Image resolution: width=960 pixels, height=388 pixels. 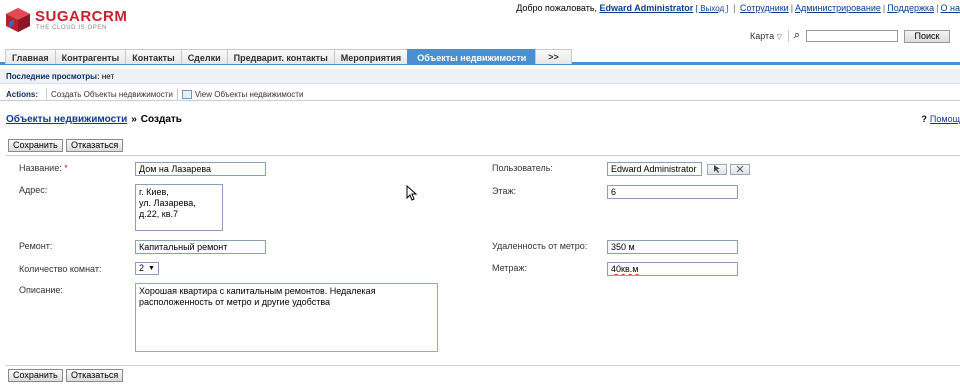 What do you see at coordinates (764, 8) in the screenshot?
I see `employees-link: Сотрудники` at bounding box center [764, 8].